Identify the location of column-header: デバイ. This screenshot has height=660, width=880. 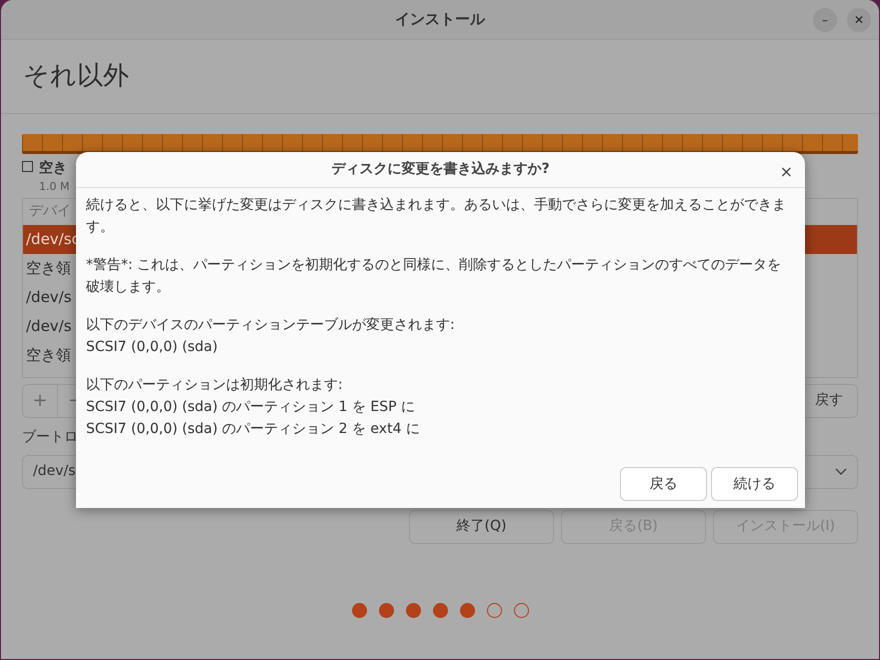
(50, 211).